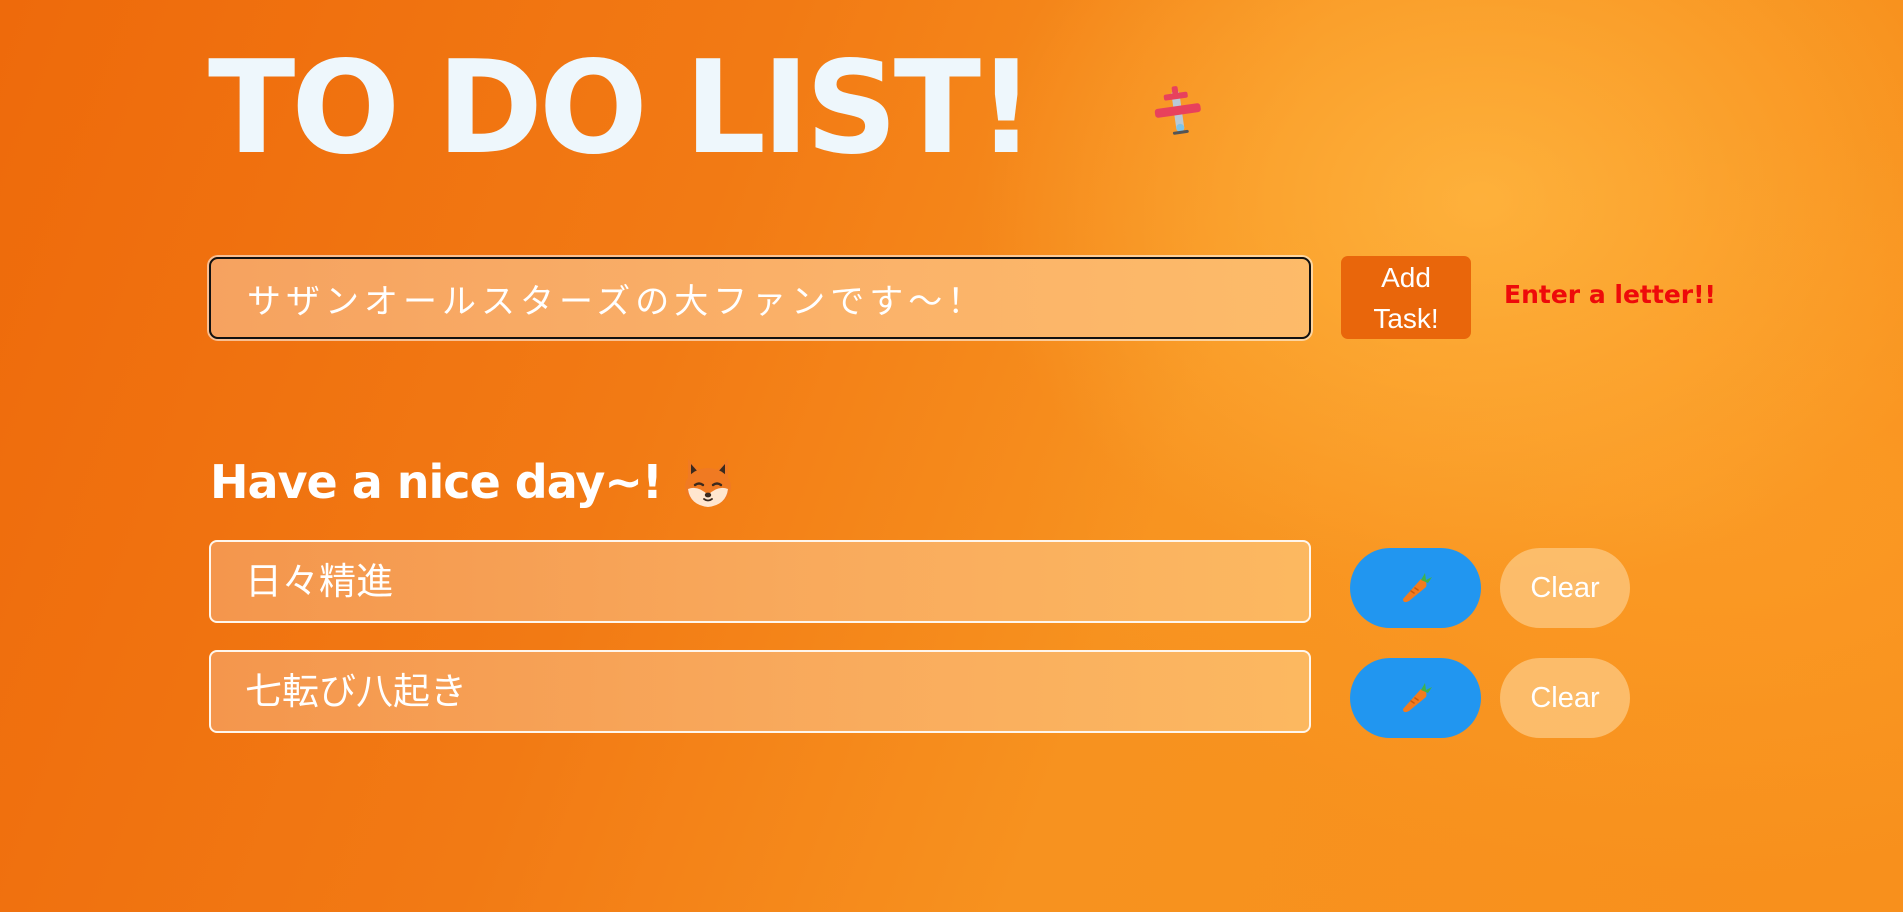 The image size is (1903, 912). Describe the element at coordinates (1406, 297) in the screenshot. I see `add-task-button: Add Task!` at that location.